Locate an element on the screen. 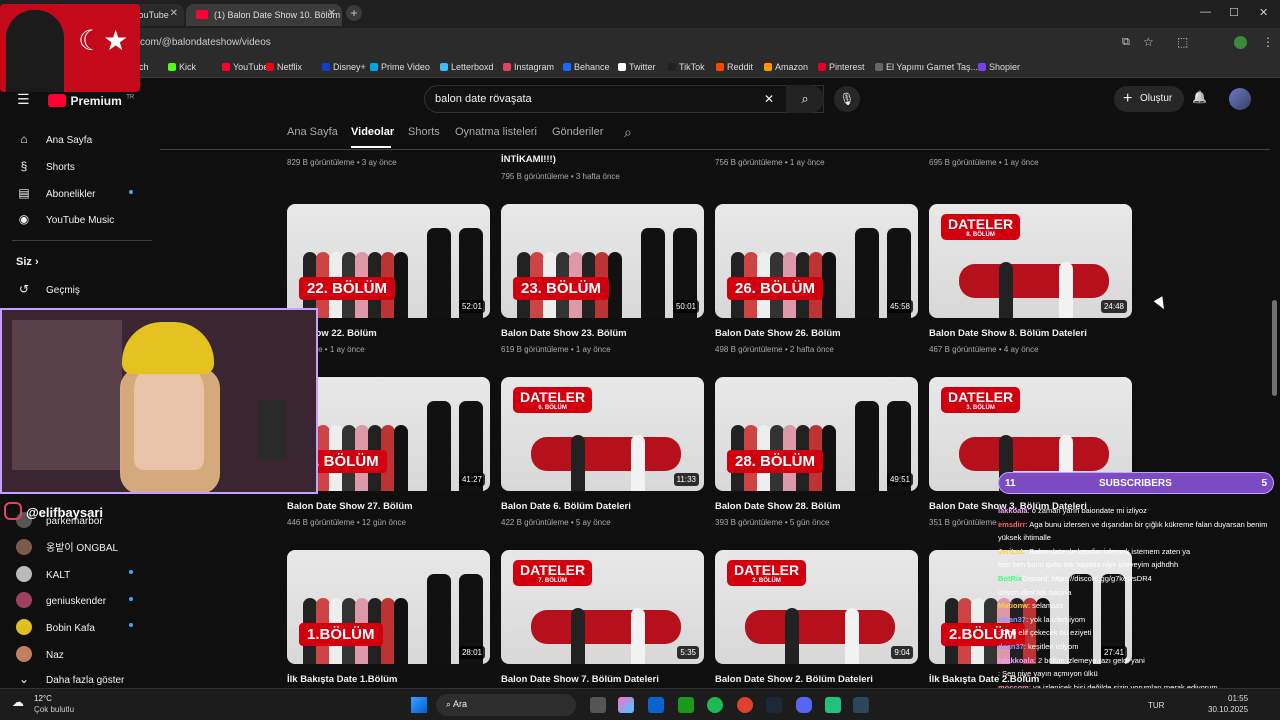  minimize-button: — is located at coordinates (1205, 12).